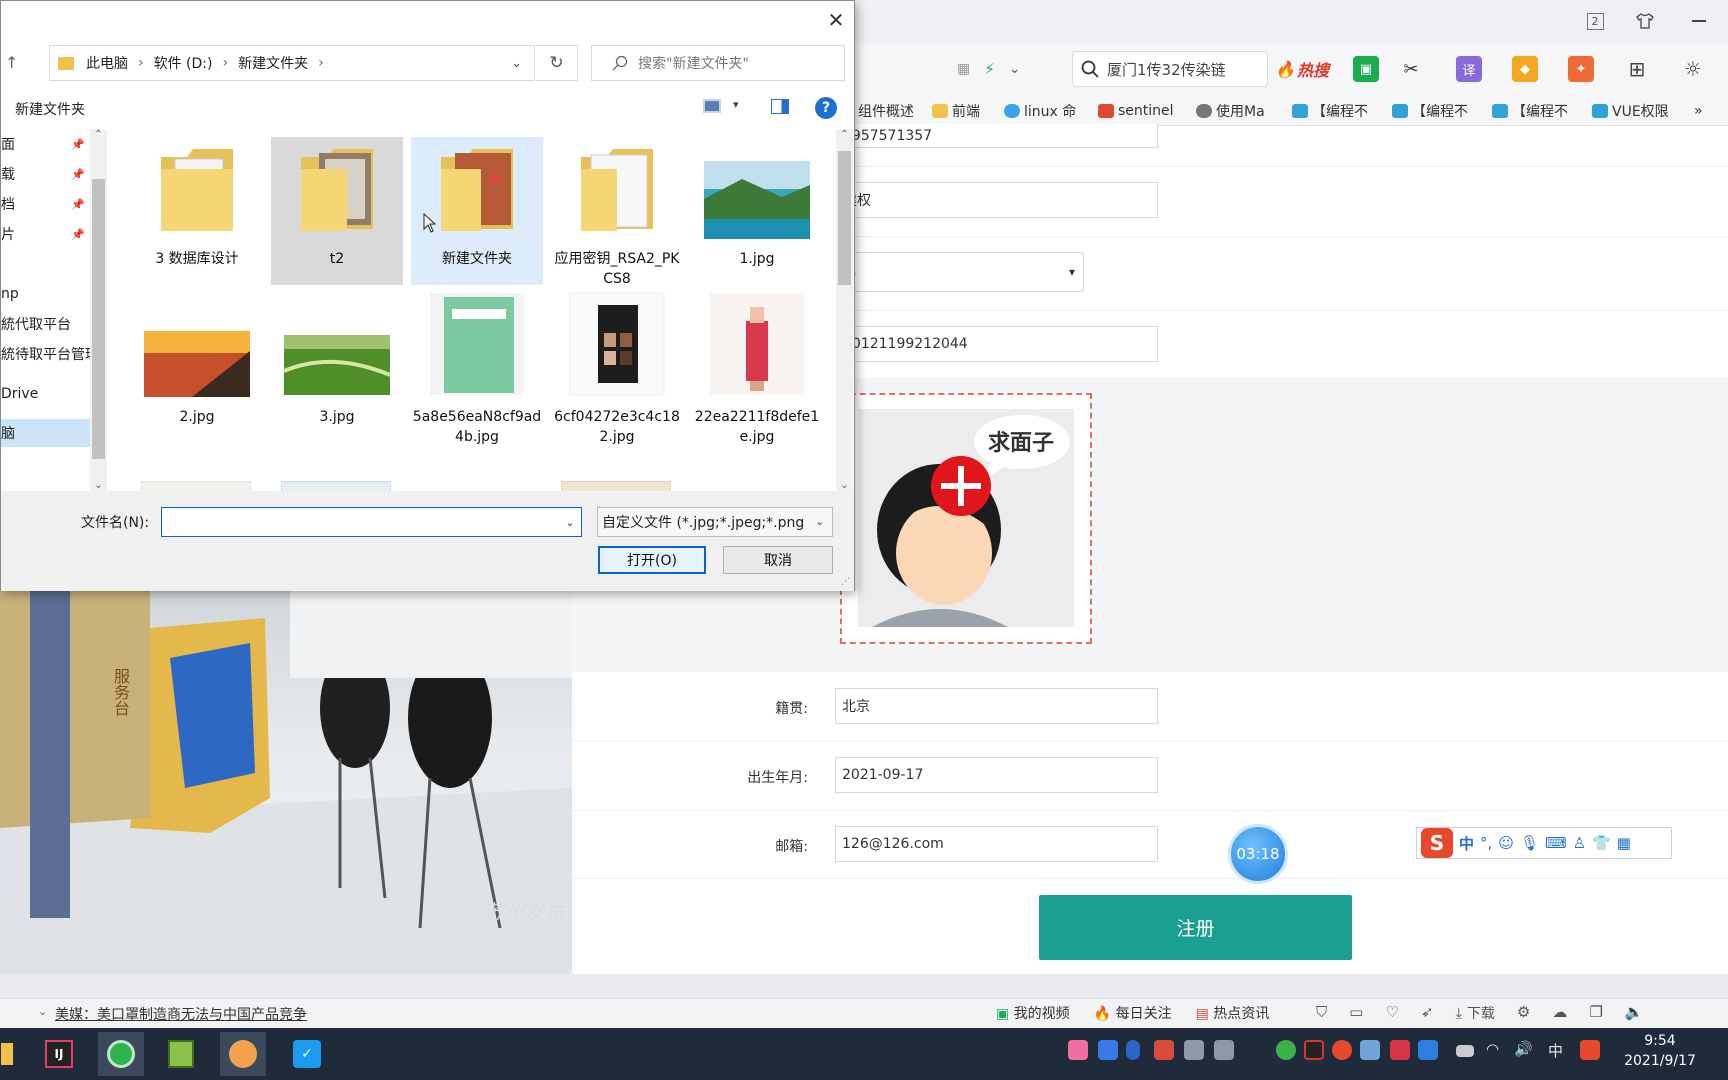 The image size is (1728, 1080). What do you see at coordinates (1194, 1050) in the screenshot?
I see `tray-mute-icon` at bounding box center [1194, 1050].